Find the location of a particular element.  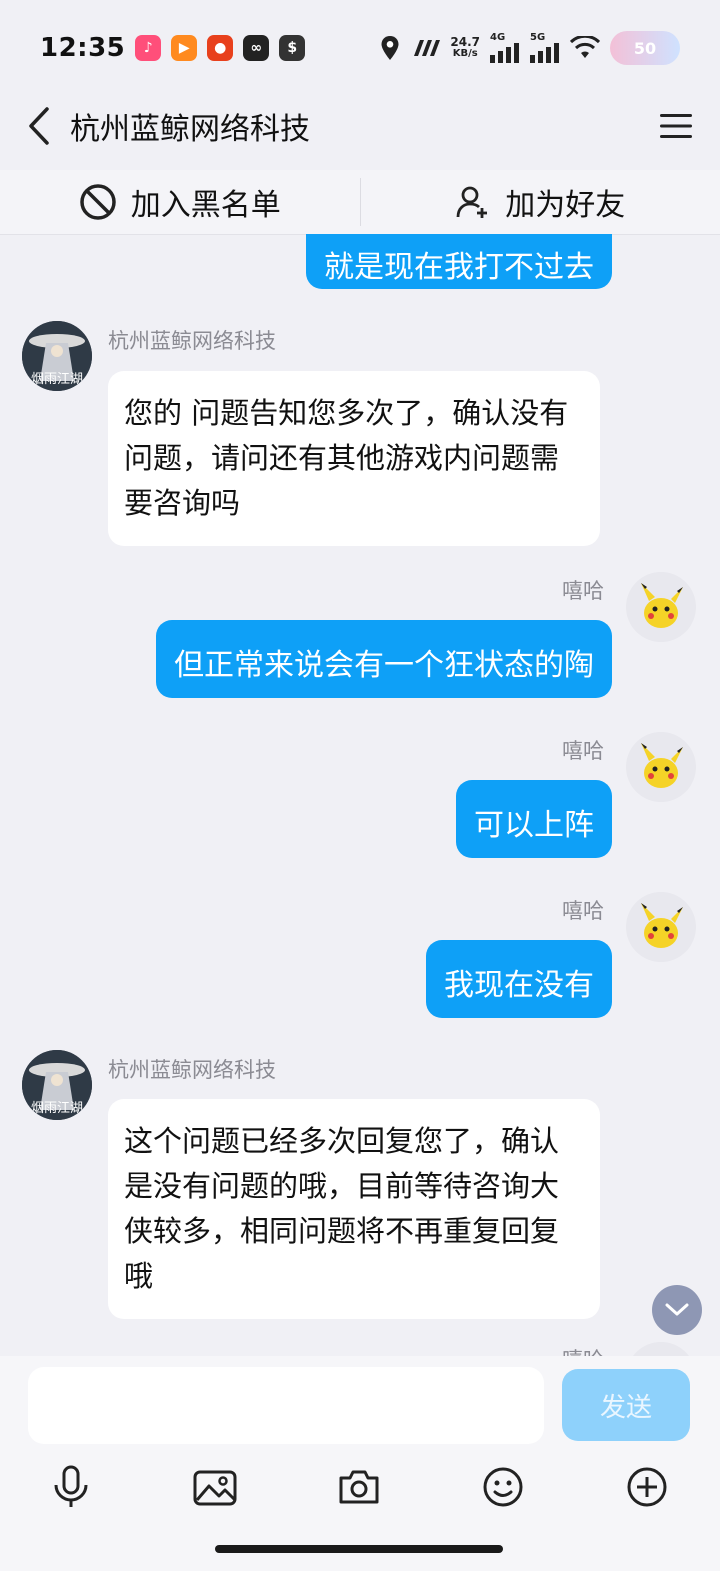

video-app-icon: ▶ is located at coordinates (184, 48).